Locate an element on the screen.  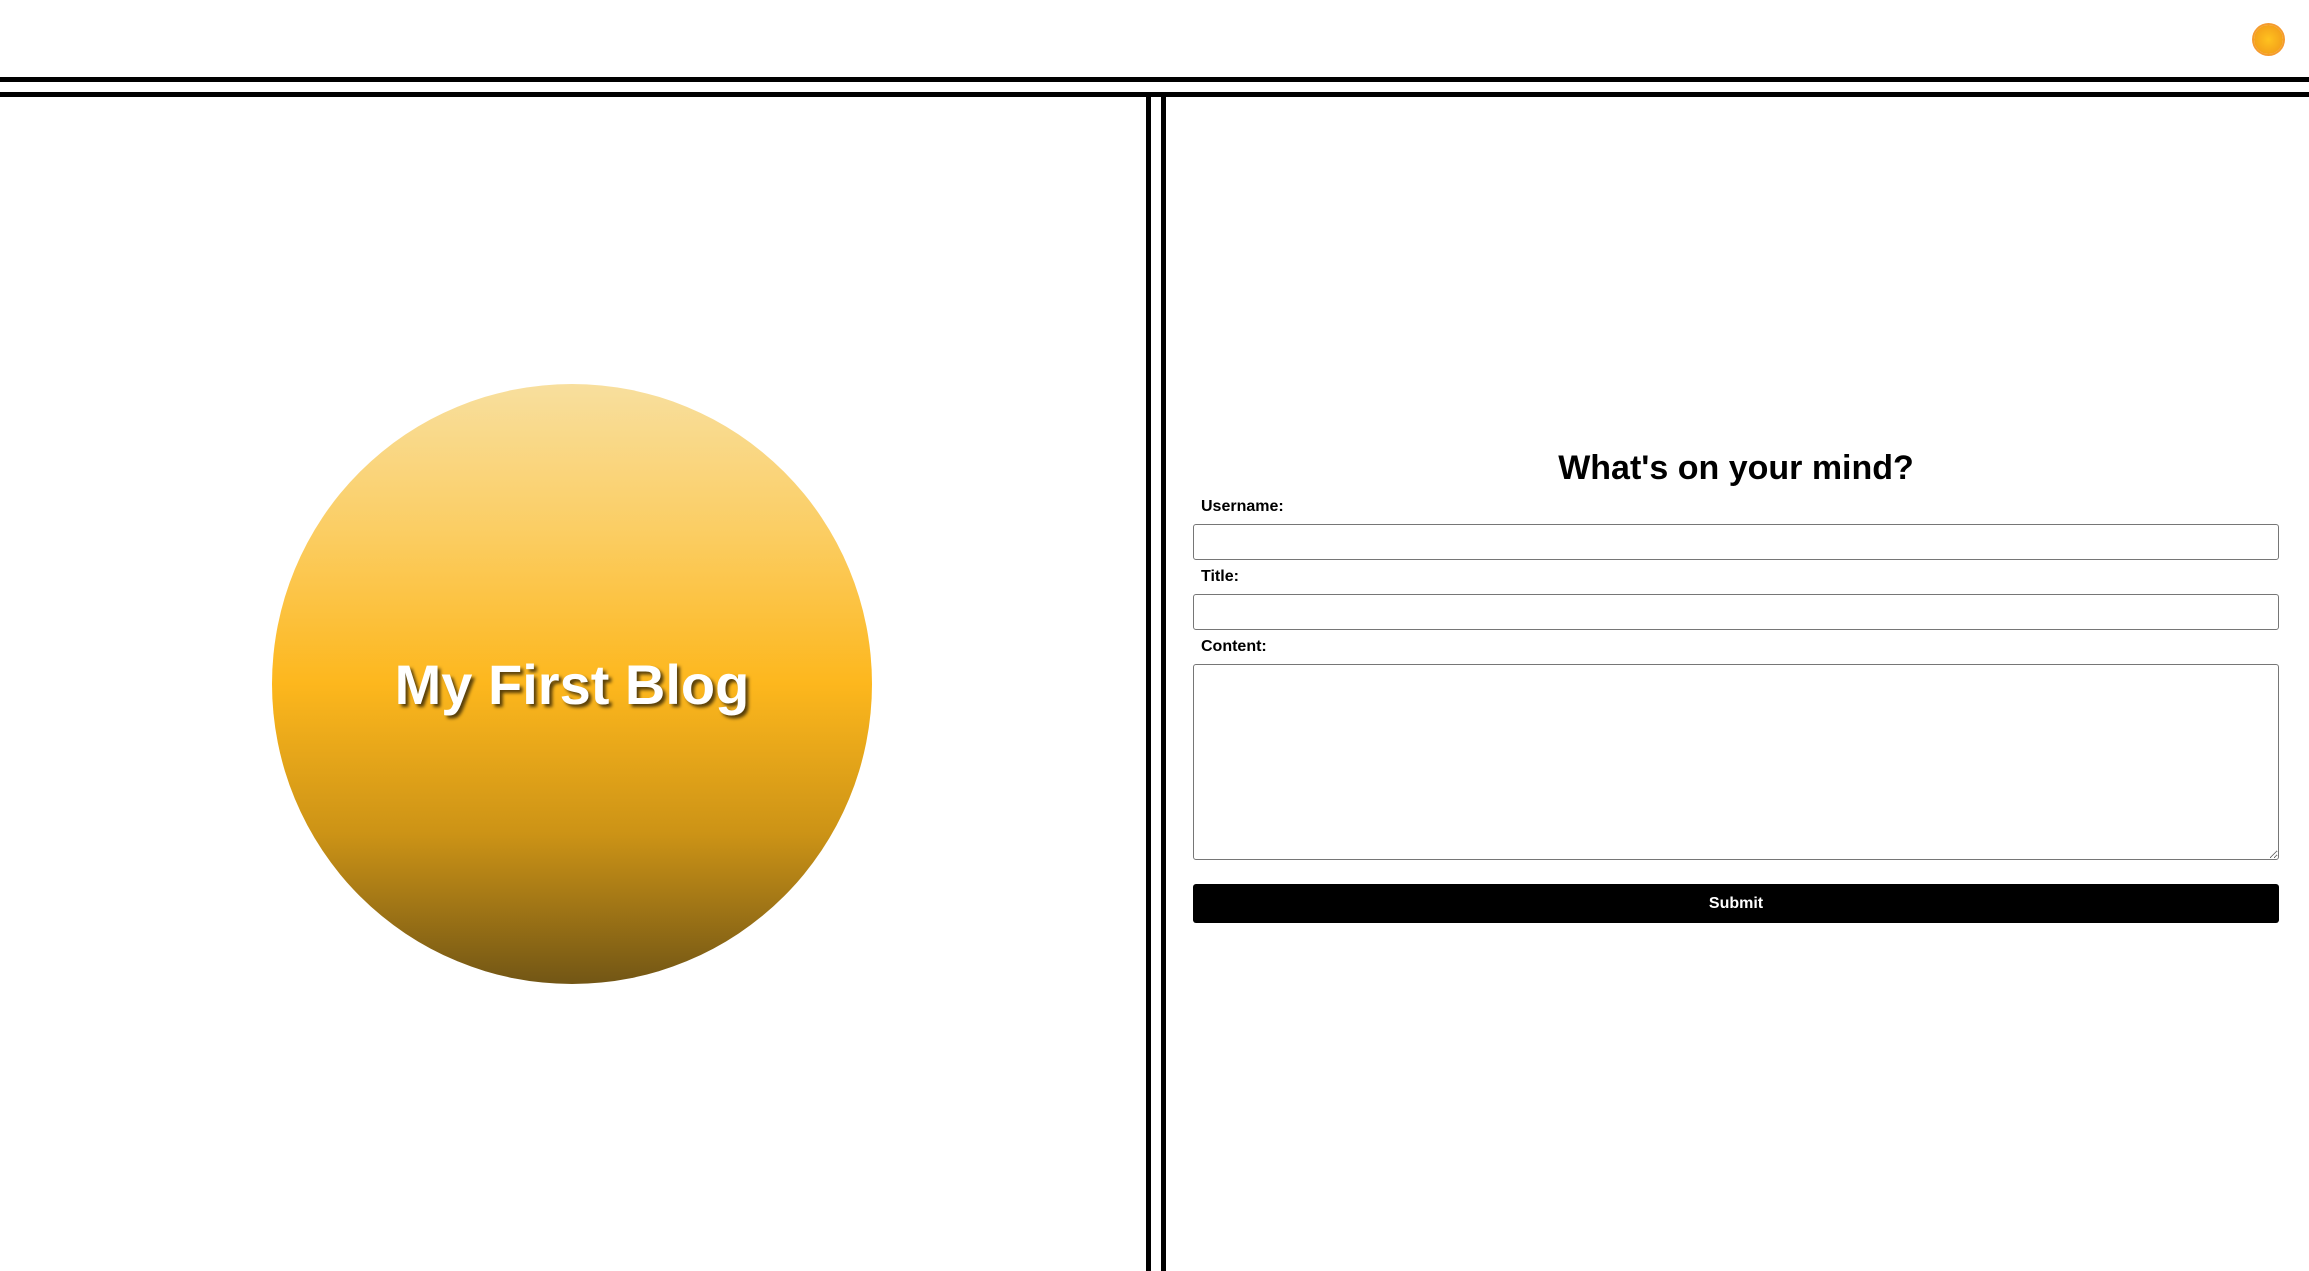
content-label: Content: is located at coordinates (1234, 646).